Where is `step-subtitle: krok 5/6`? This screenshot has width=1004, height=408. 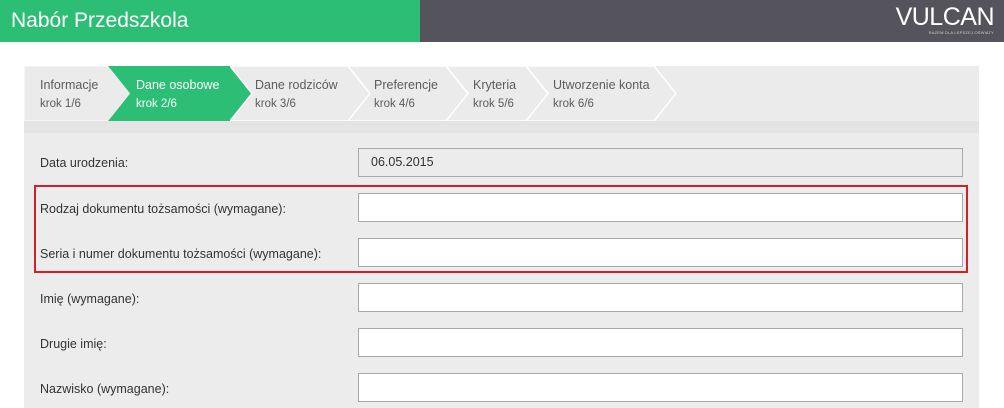 step-subtitle: krok 5/6 is located at coordinates (493, 104).